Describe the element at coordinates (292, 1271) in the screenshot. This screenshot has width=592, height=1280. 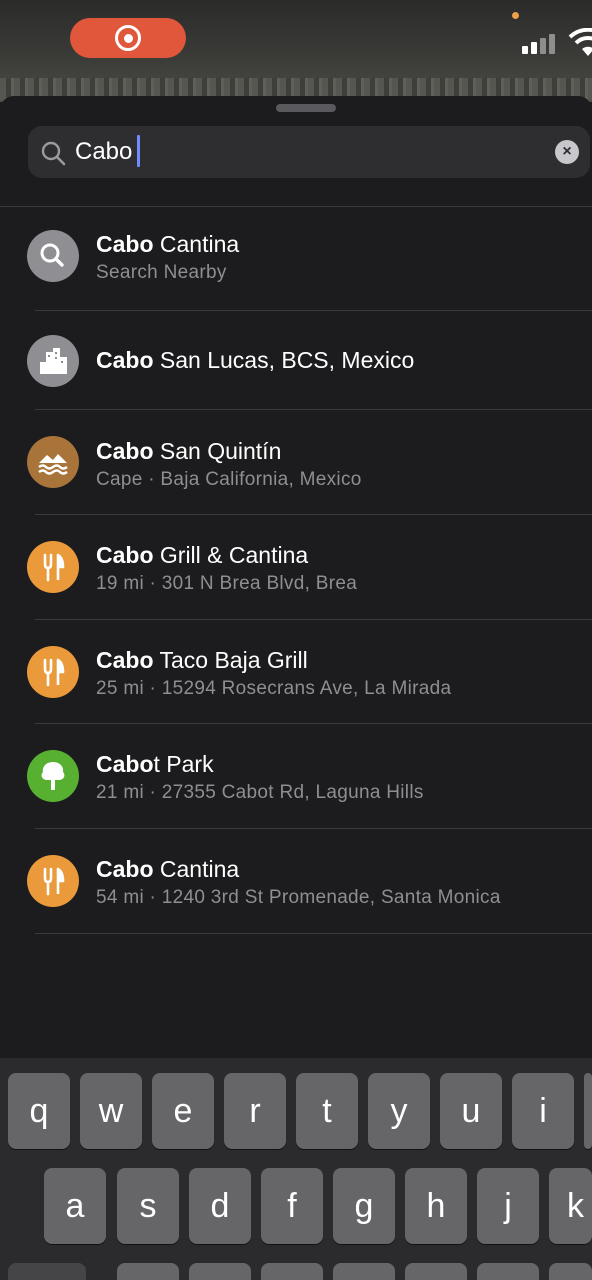
I see `key-c` at that location.